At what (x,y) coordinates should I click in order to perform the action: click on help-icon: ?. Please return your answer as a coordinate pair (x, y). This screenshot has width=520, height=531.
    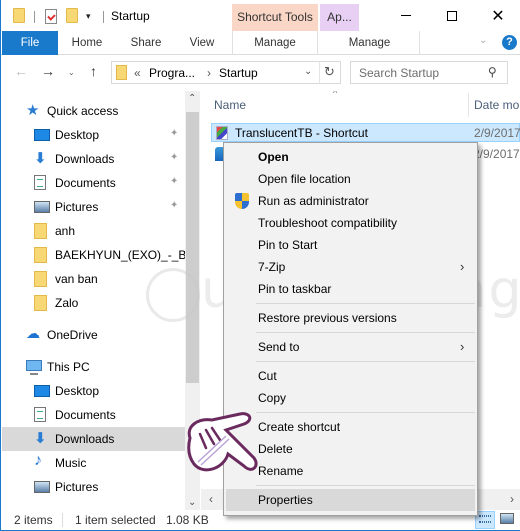
    Looking at the image, I should click on (509, 42).